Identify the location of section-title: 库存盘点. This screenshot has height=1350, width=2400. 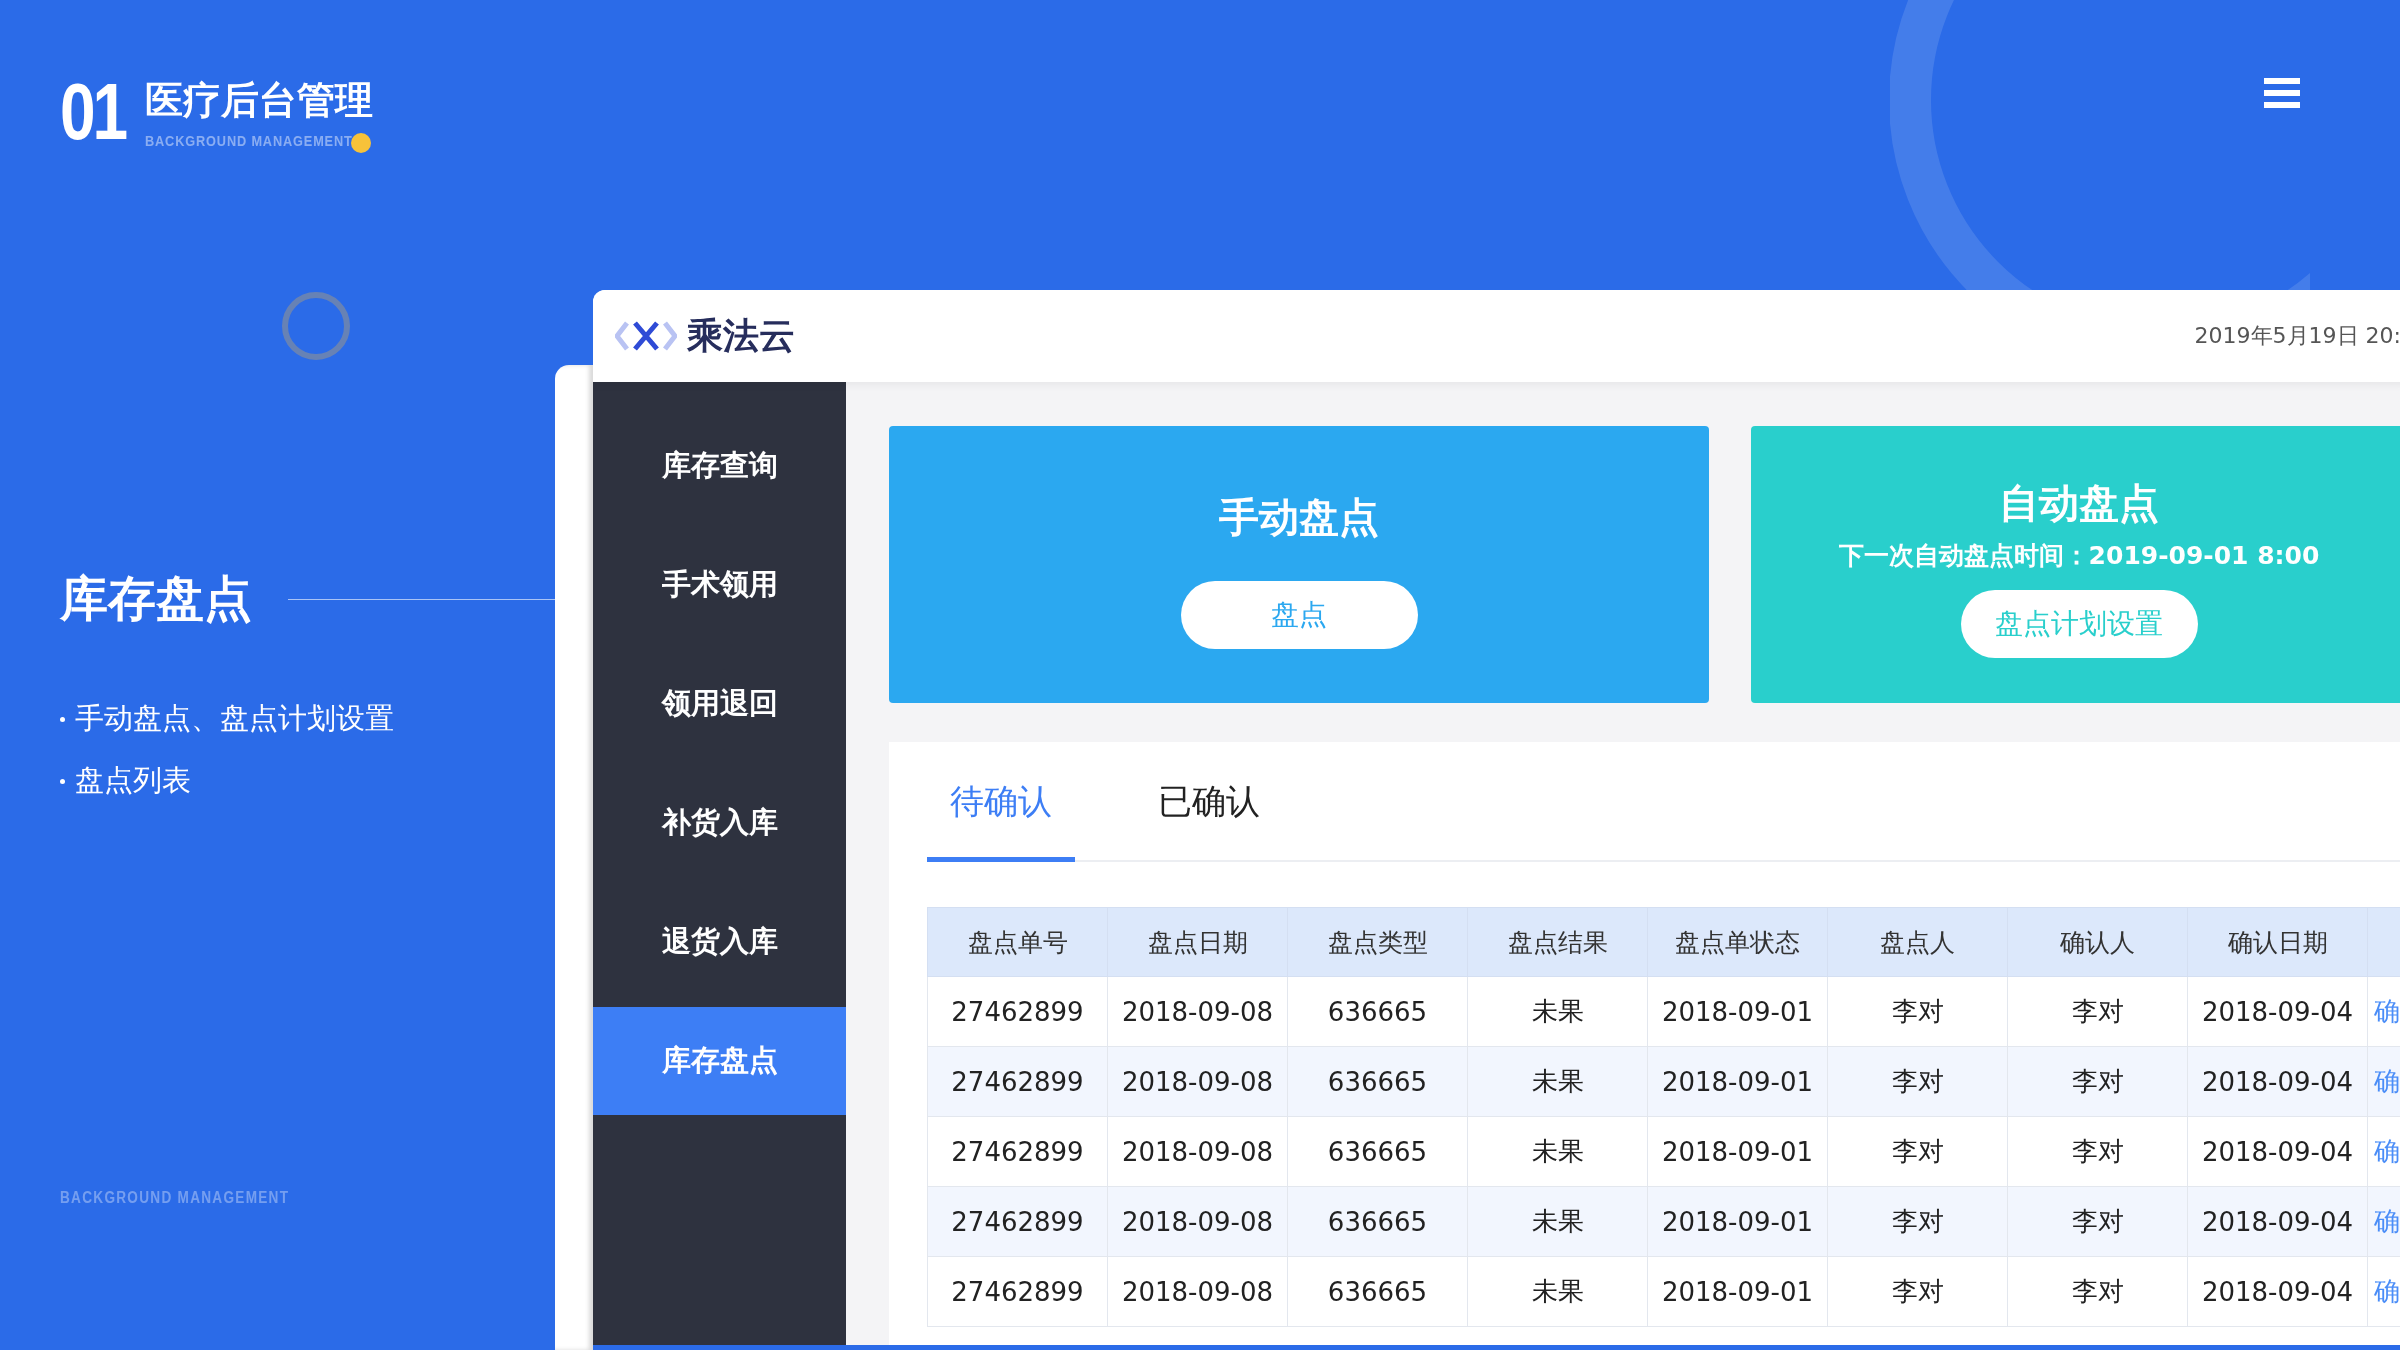
(156, 598).